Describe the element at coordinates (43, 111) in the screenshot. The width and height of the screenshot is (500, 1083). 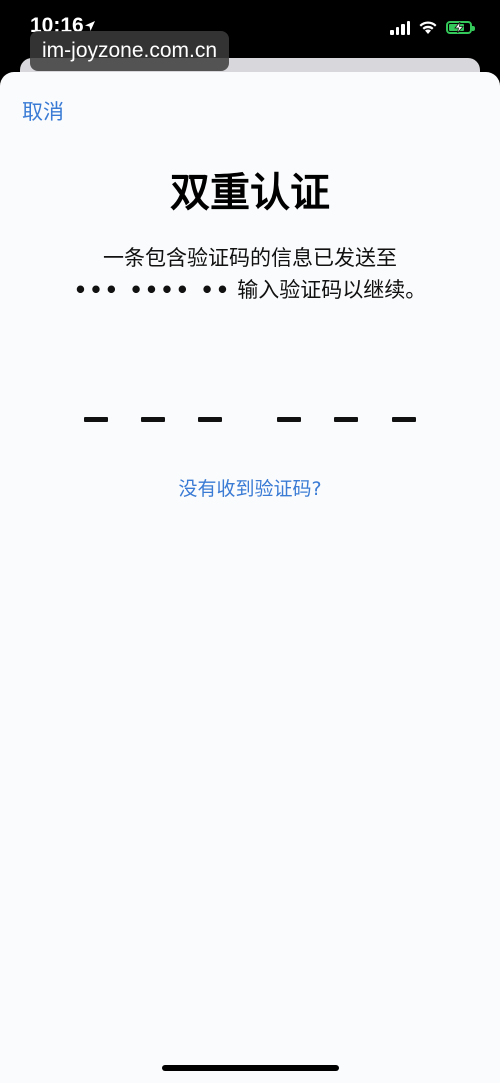
I see `cancel-button: 取消` at that location.